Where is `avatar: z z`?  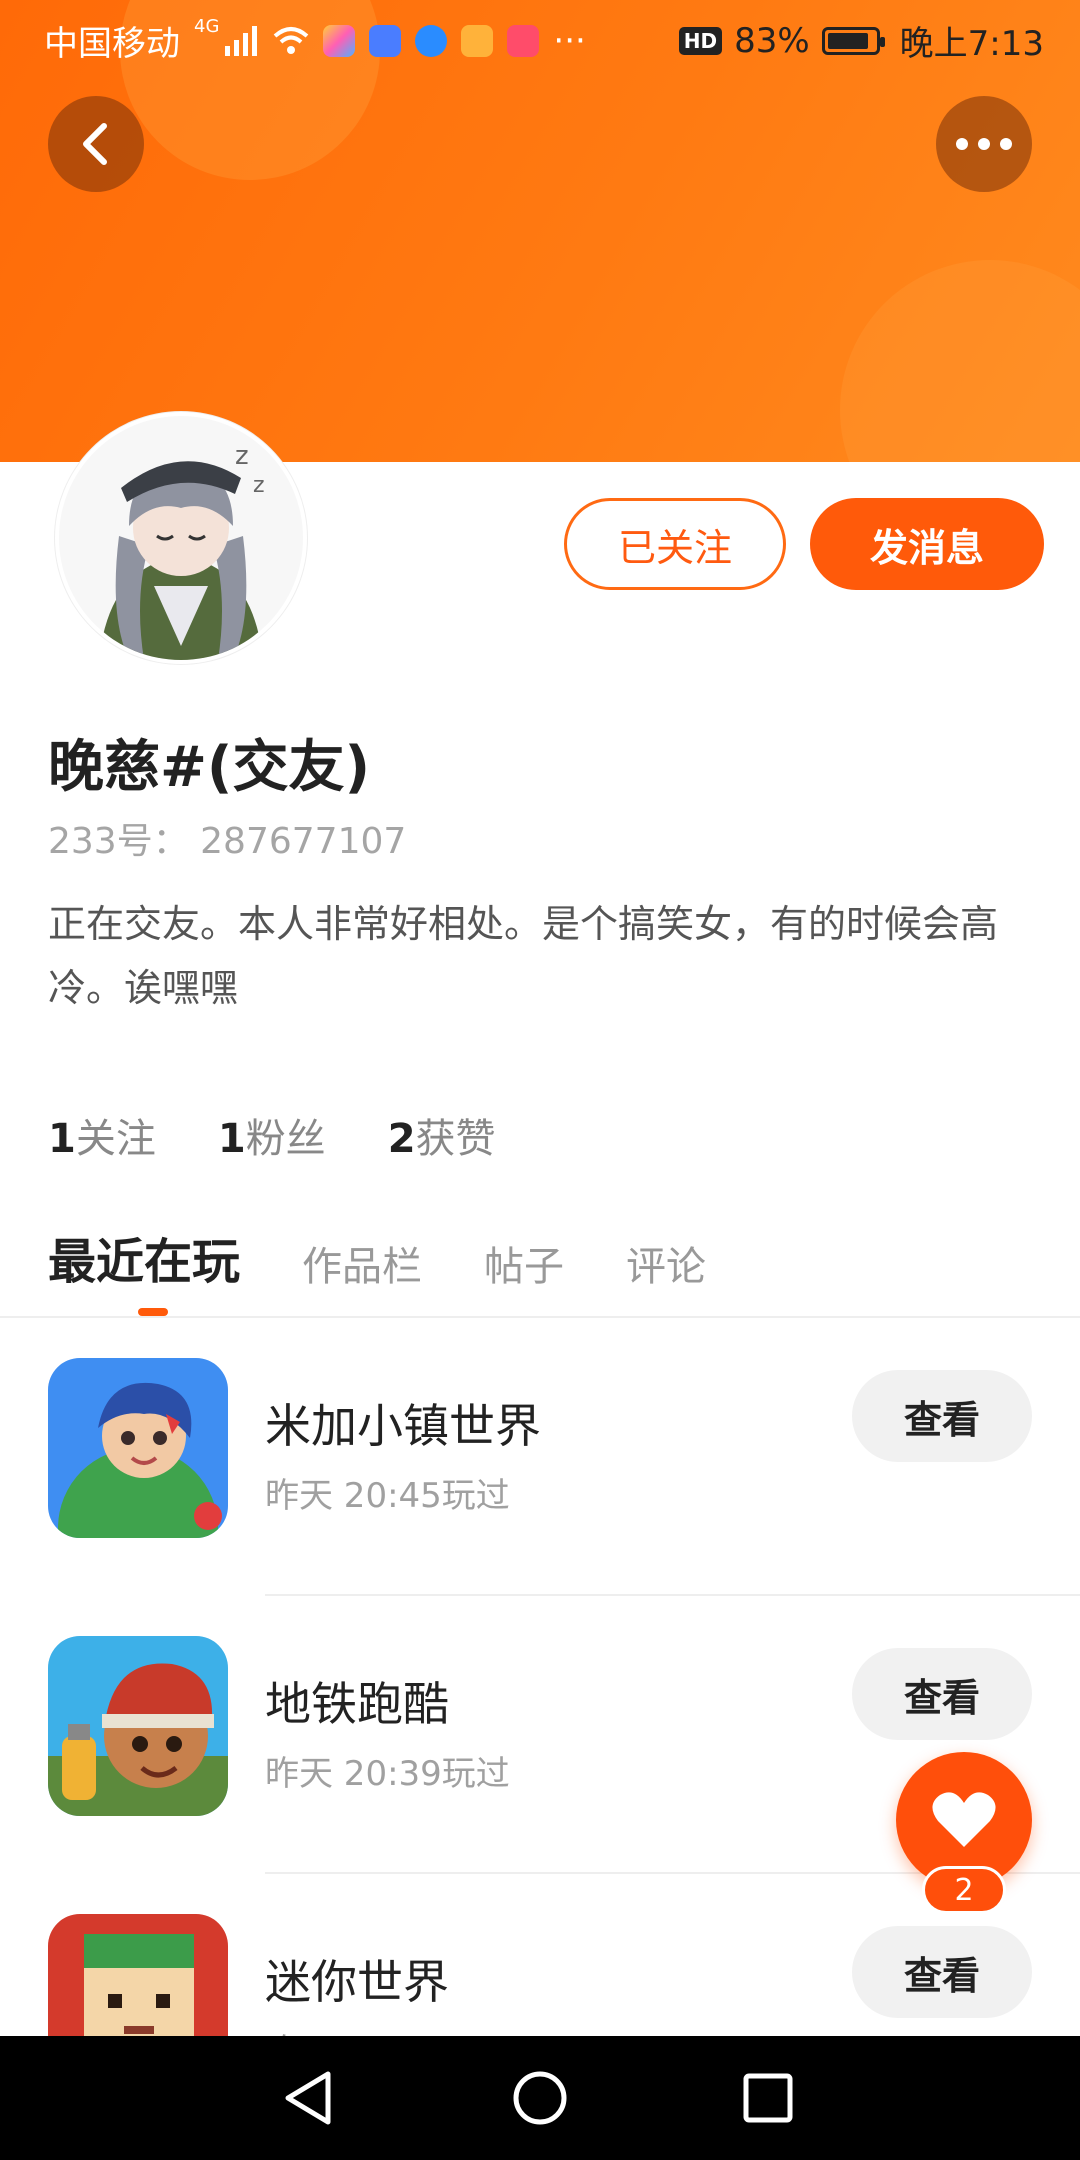 avatar: z z is located at coordinates (181, 538).